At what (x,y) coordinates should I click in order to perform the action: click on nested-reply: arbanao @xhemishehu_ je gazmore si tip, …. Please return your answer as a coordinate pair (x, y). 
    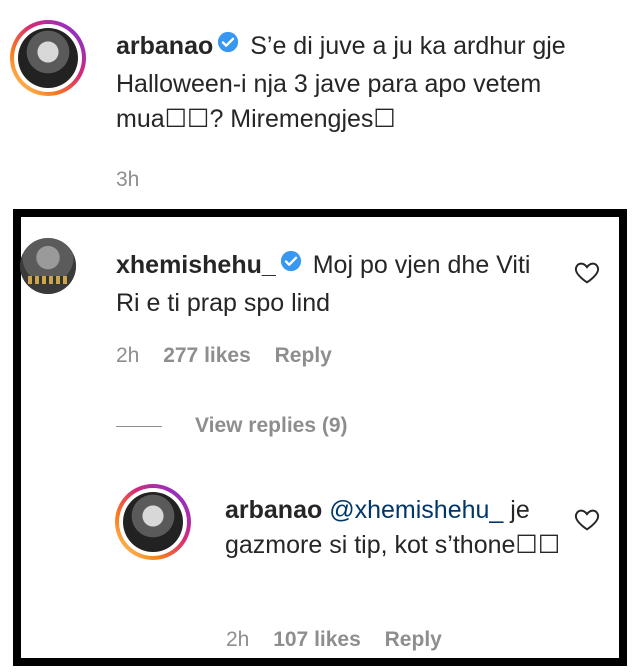
    Looking at the image, I should click on (395, 528).